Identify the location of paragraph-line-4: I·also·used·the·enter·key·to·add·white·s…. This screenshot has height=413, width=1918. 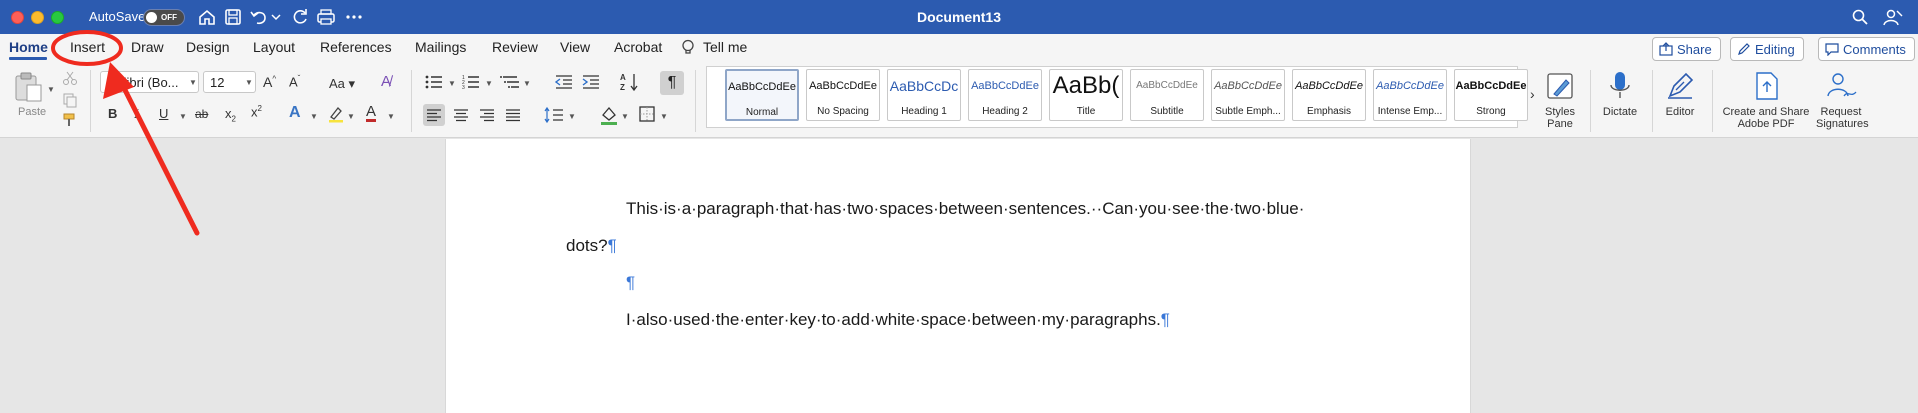
(898, 320).